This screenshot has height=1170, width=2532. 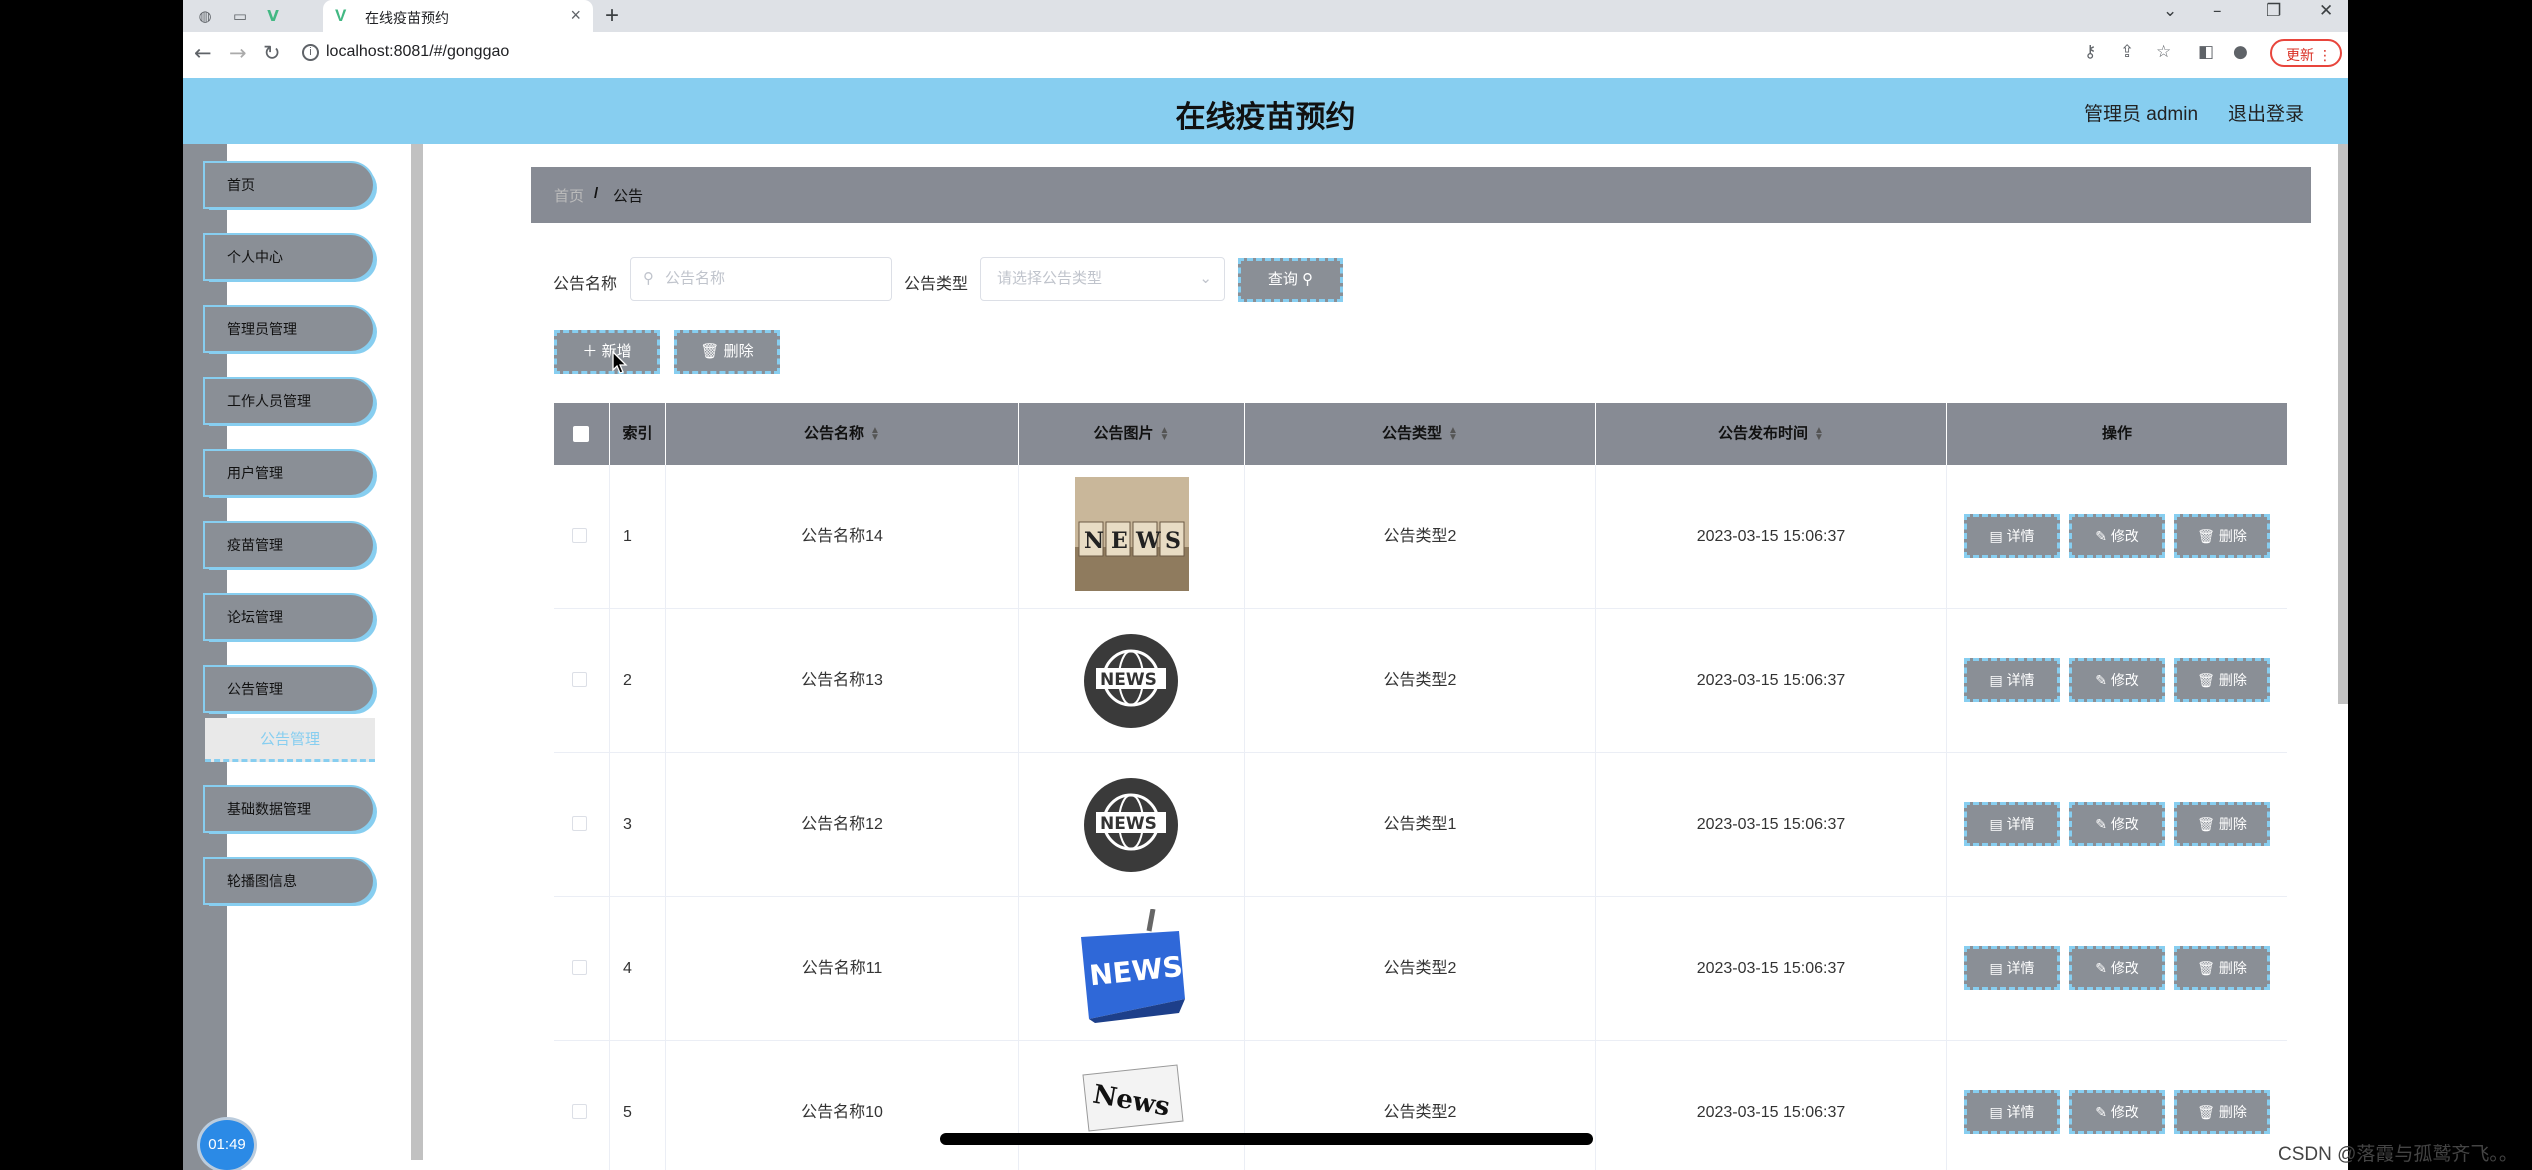 What do you see at coordinates (2163, 52) in the screenshot?
I see `star-icon: ☆` at bounding box center [2163, 52].